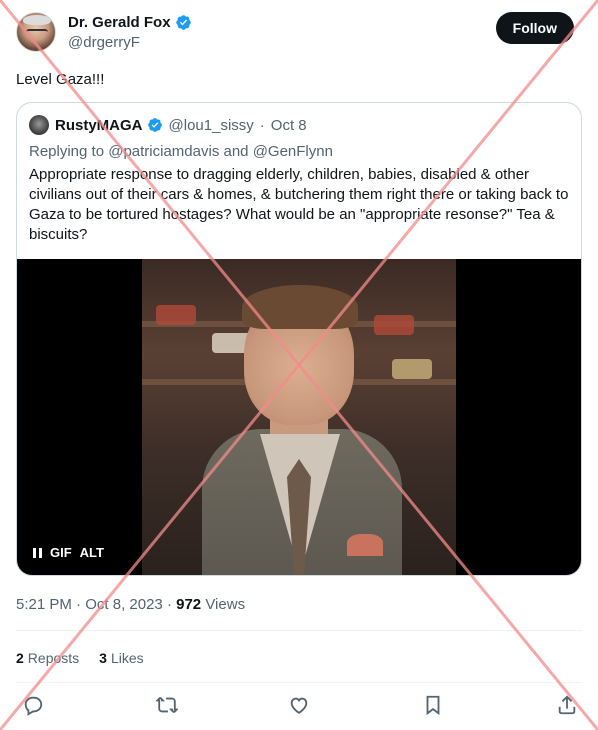 The width and height of the screenshot is (598, 730). Describe the element at coordinates (39, 125) in the screenshot. I see `quote-avatar` at that location.